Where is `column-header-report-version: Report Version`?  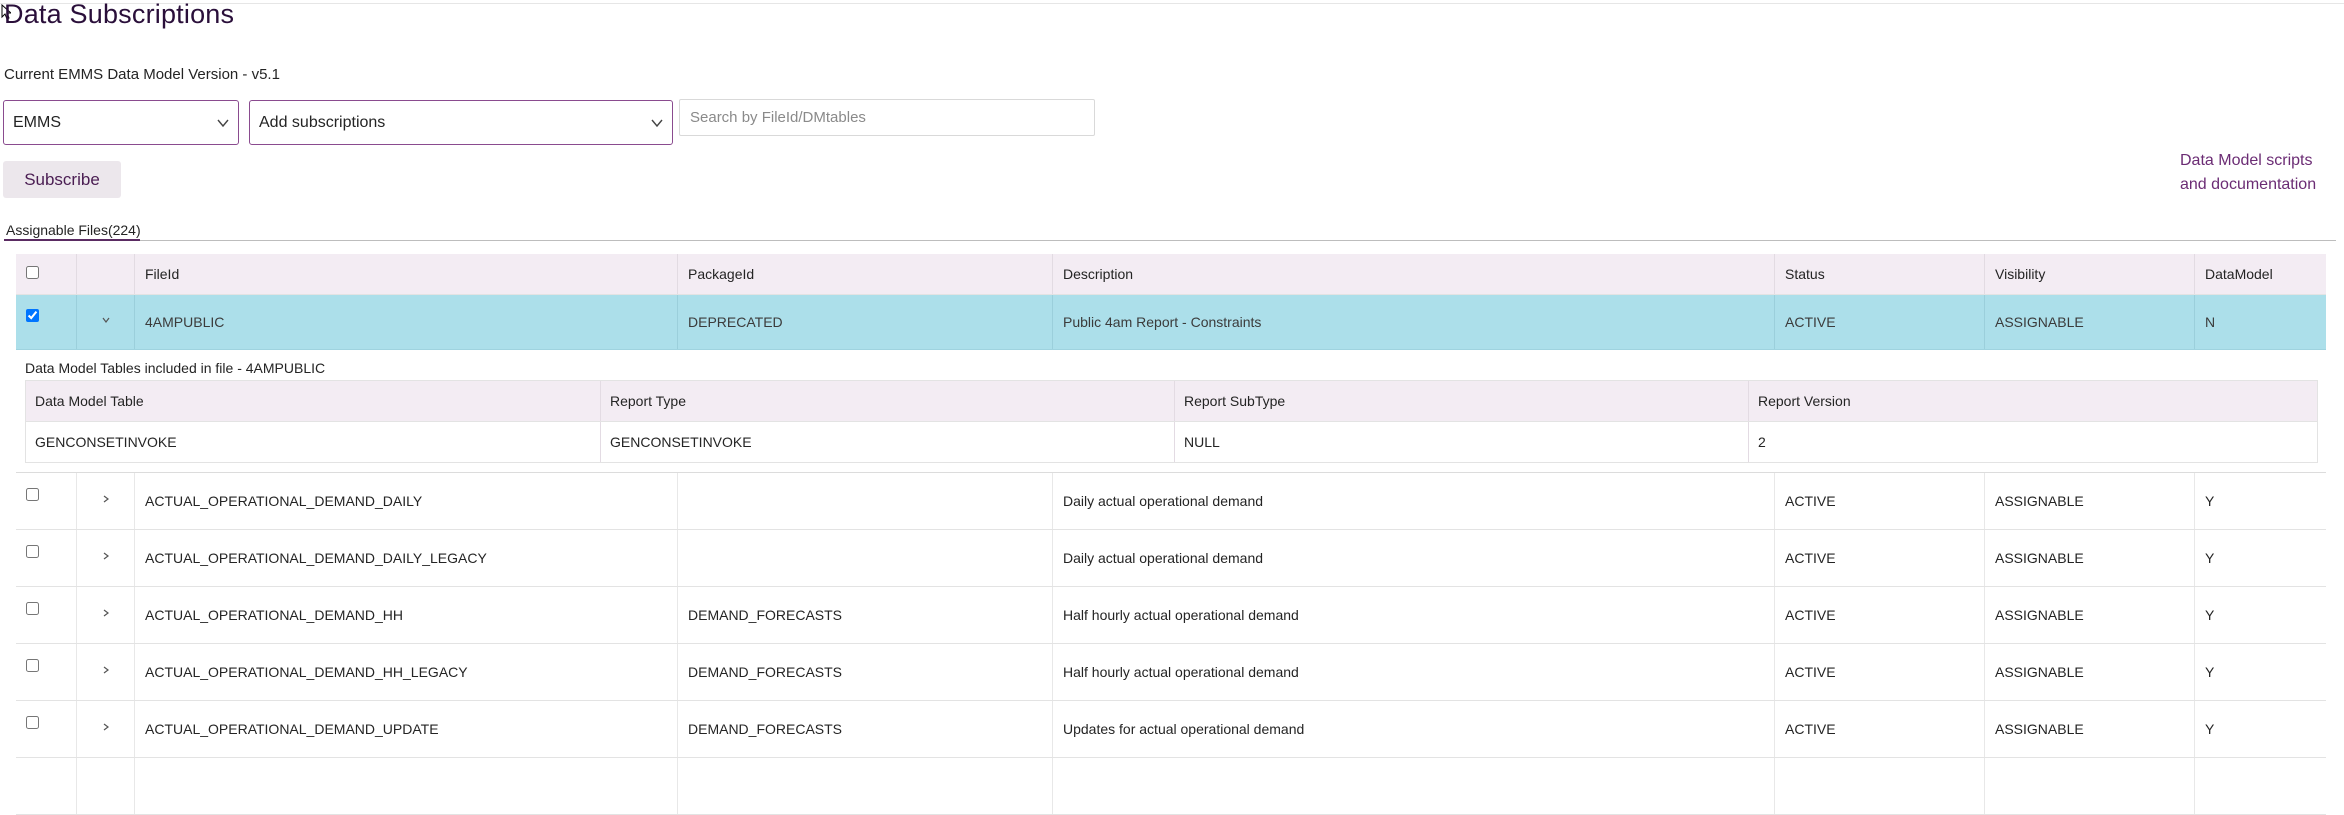
column-header-report-version: Report Version is located at coordinates (2032, 401).